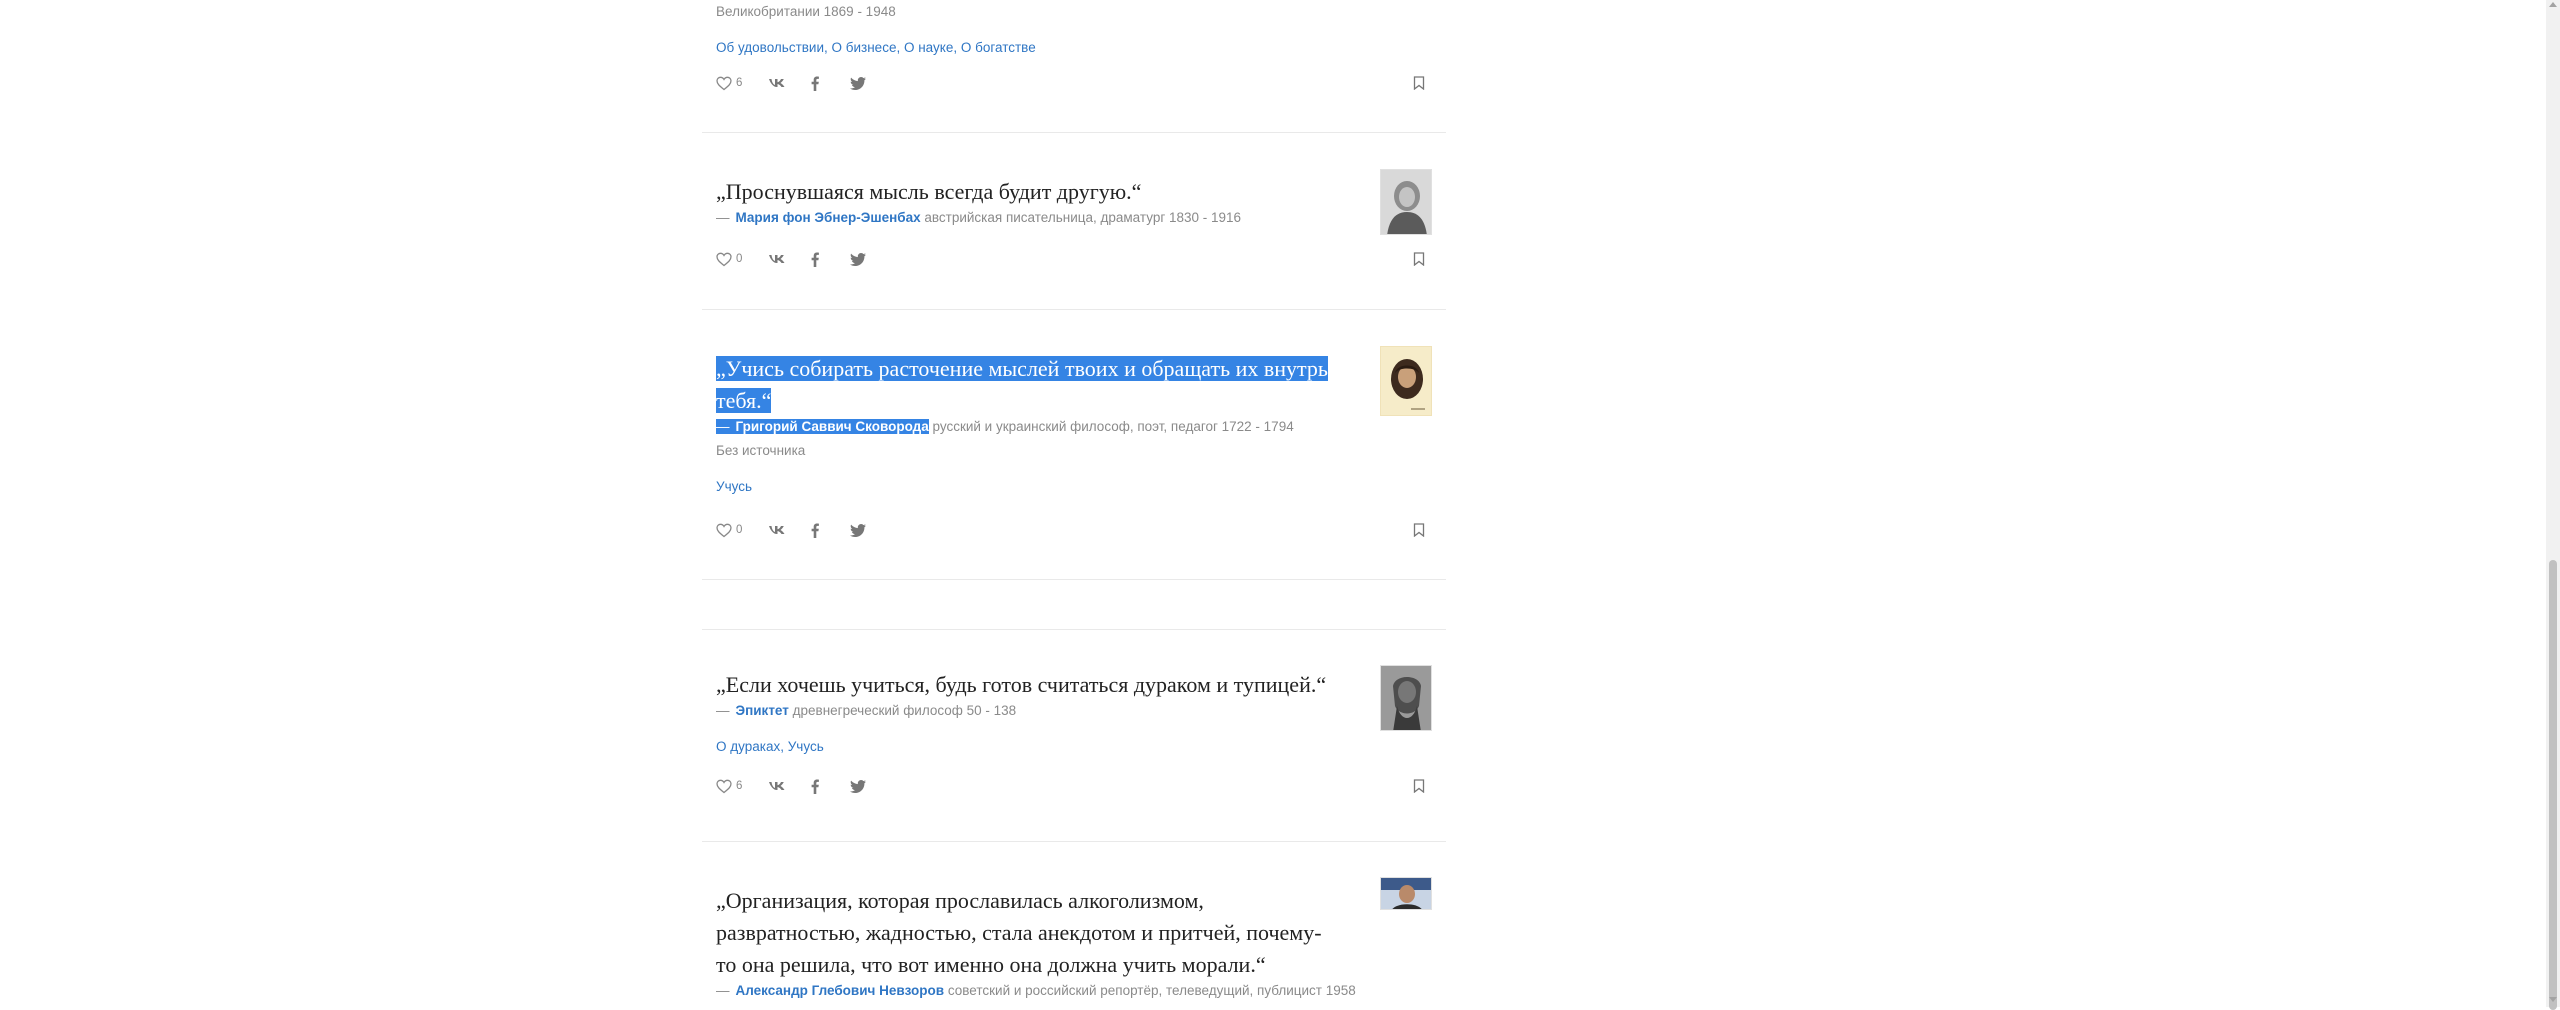 The height and width of the screenshot is (1010, 2560). I want to click on tag-link: О дураках, so click(748, 746).